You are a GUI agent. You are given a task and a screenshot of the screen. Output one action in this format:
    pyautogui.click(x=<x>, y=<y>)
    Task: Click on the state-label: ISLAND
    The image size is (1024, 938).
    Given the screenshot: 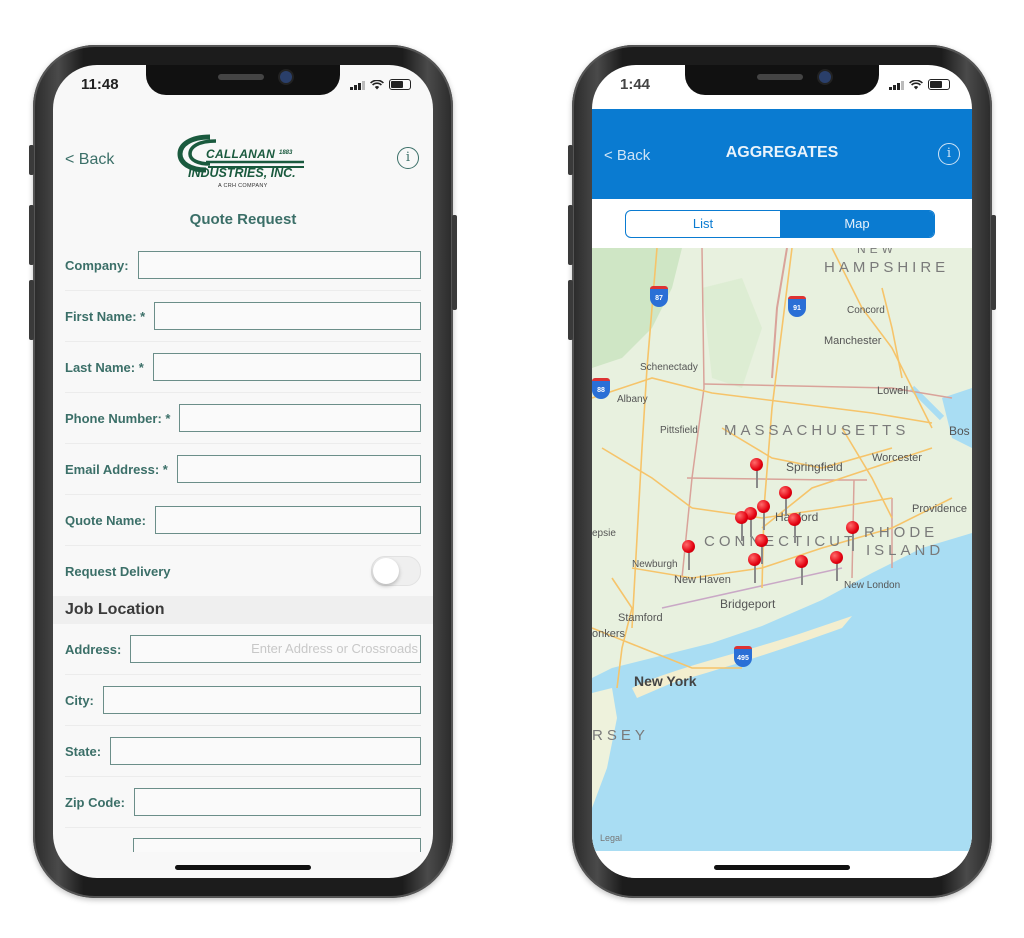 What is the action you would take?
    pyautogui.click(x=905, y=550)
    